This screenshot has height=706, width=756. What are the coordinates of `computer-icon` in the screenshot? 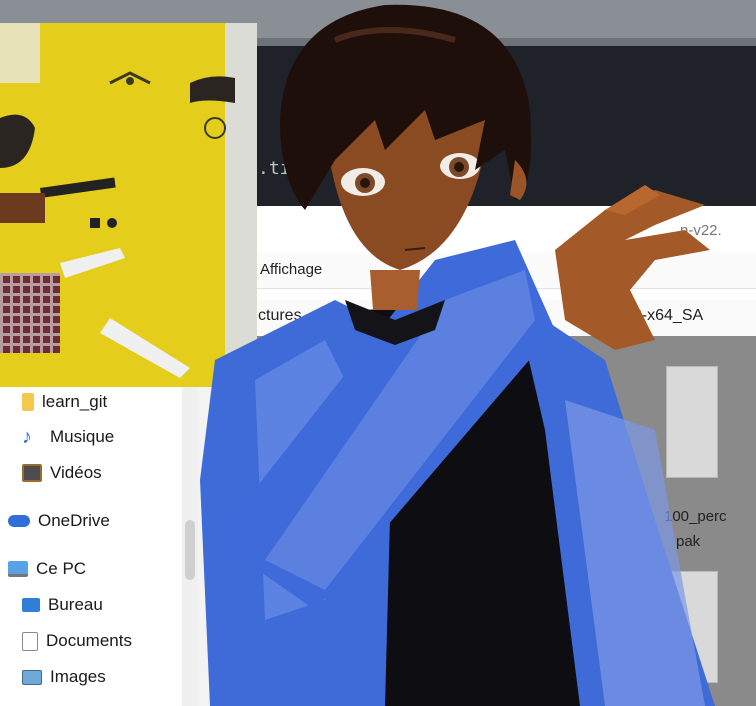 It's located at (18, 569).